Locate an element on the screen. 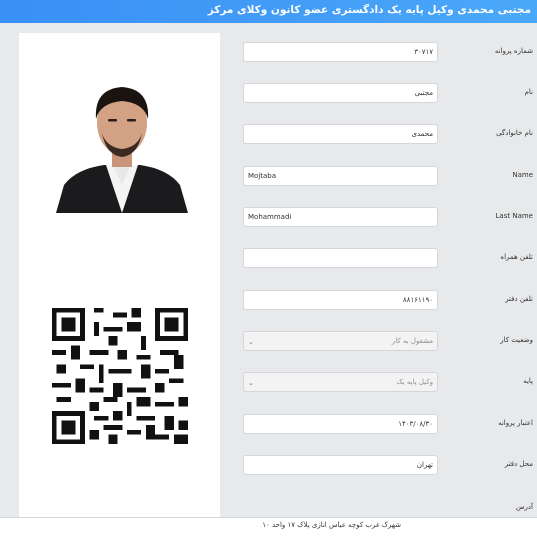  work-status-select: ⌄ مشغول به کار is located at coordinates (340, 341).